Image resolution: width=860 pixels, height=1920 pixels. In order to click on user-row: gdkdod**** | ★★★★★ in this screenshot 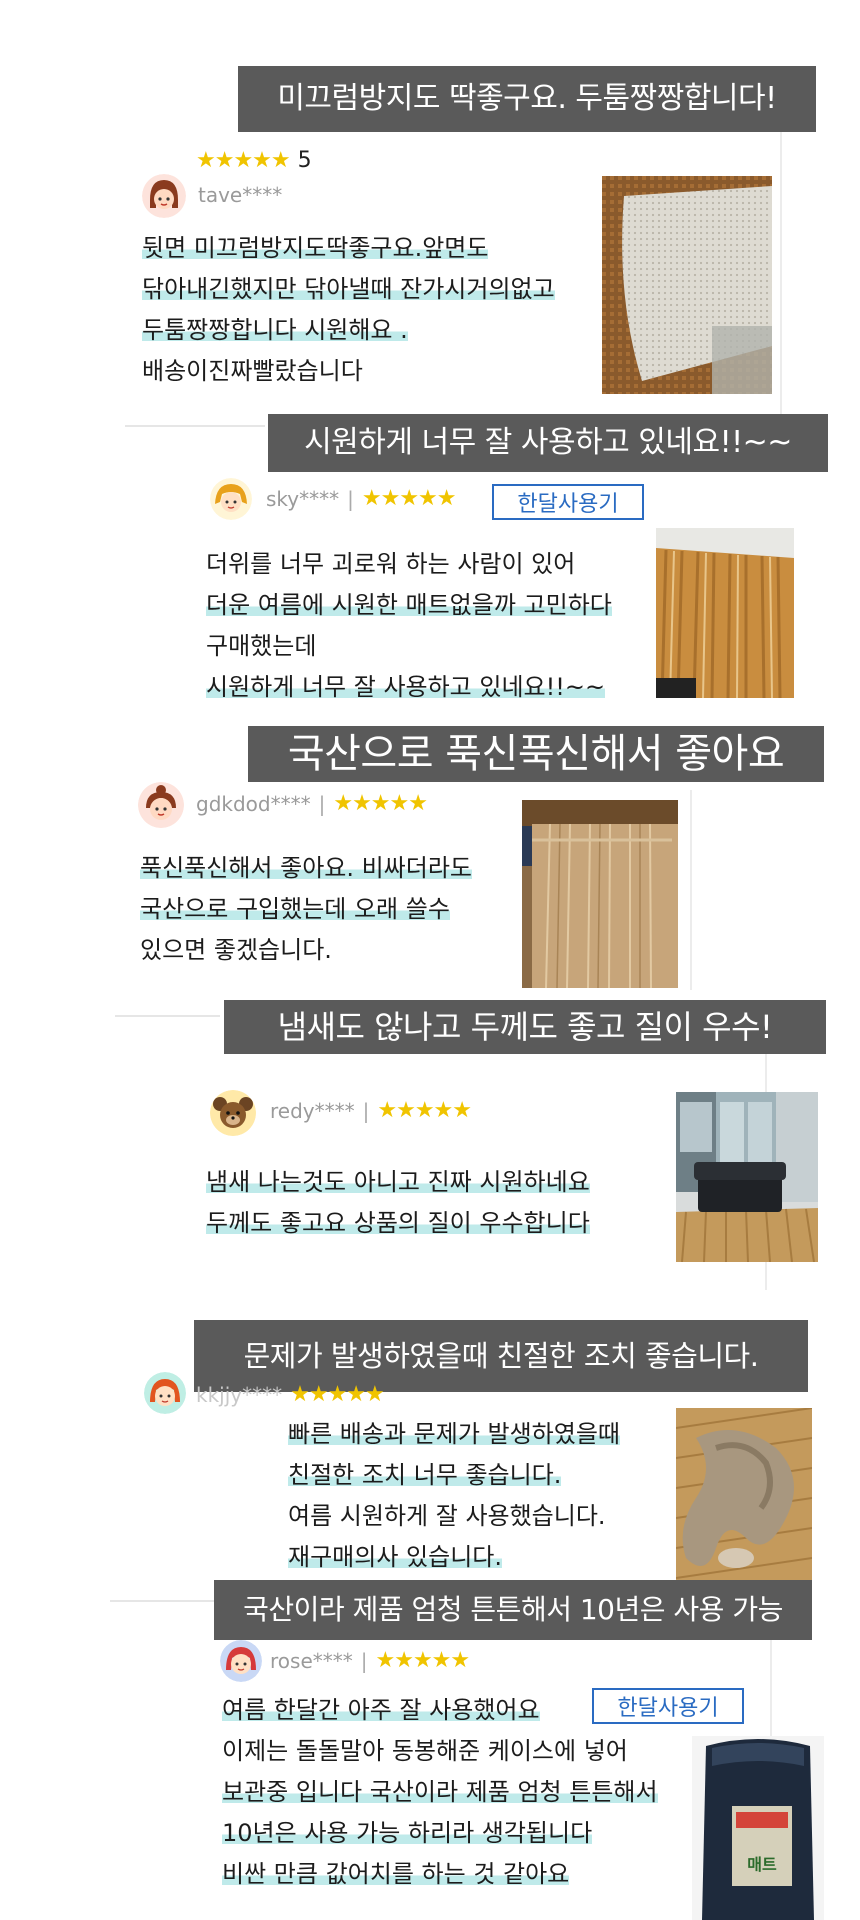, I will do `click(312, 803)`.